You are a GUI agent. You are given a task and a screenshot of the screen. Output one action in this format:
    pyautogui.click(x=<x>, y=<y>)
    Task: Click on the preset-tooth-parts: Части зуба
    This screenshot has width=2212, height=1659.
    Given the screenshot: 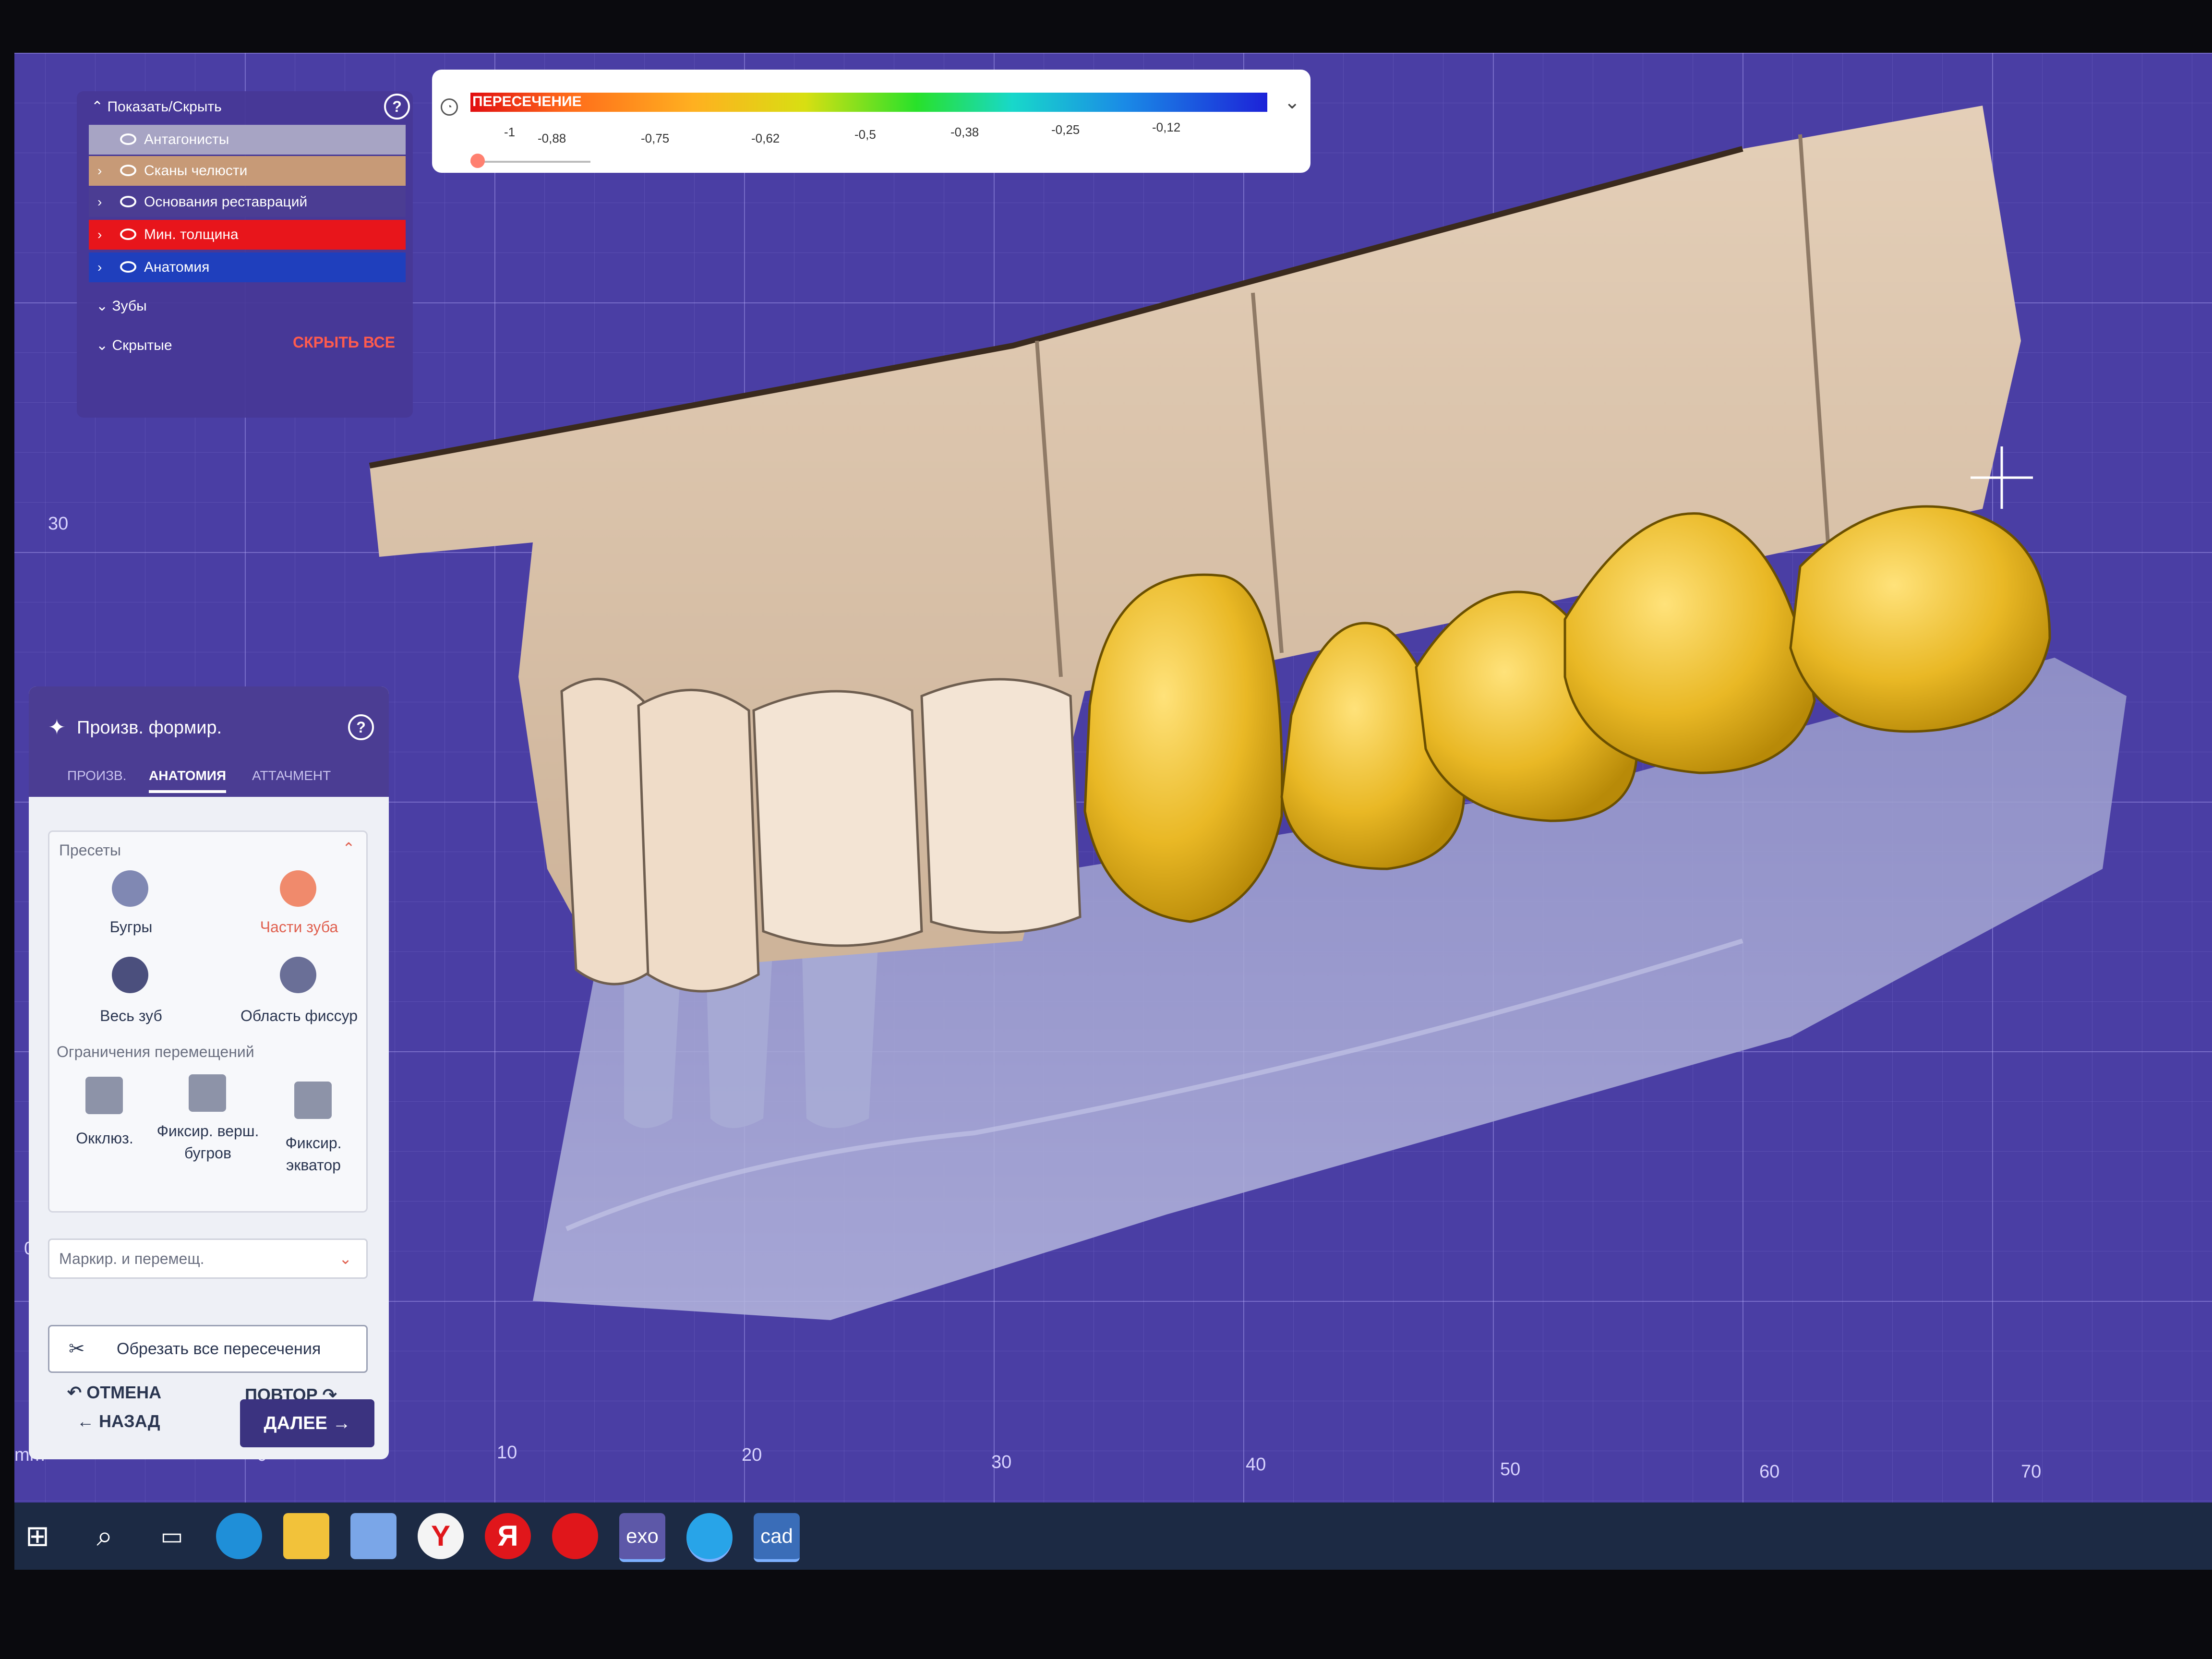 What is the action you would take?
    pyautogui.click(x=299, y=927)
    